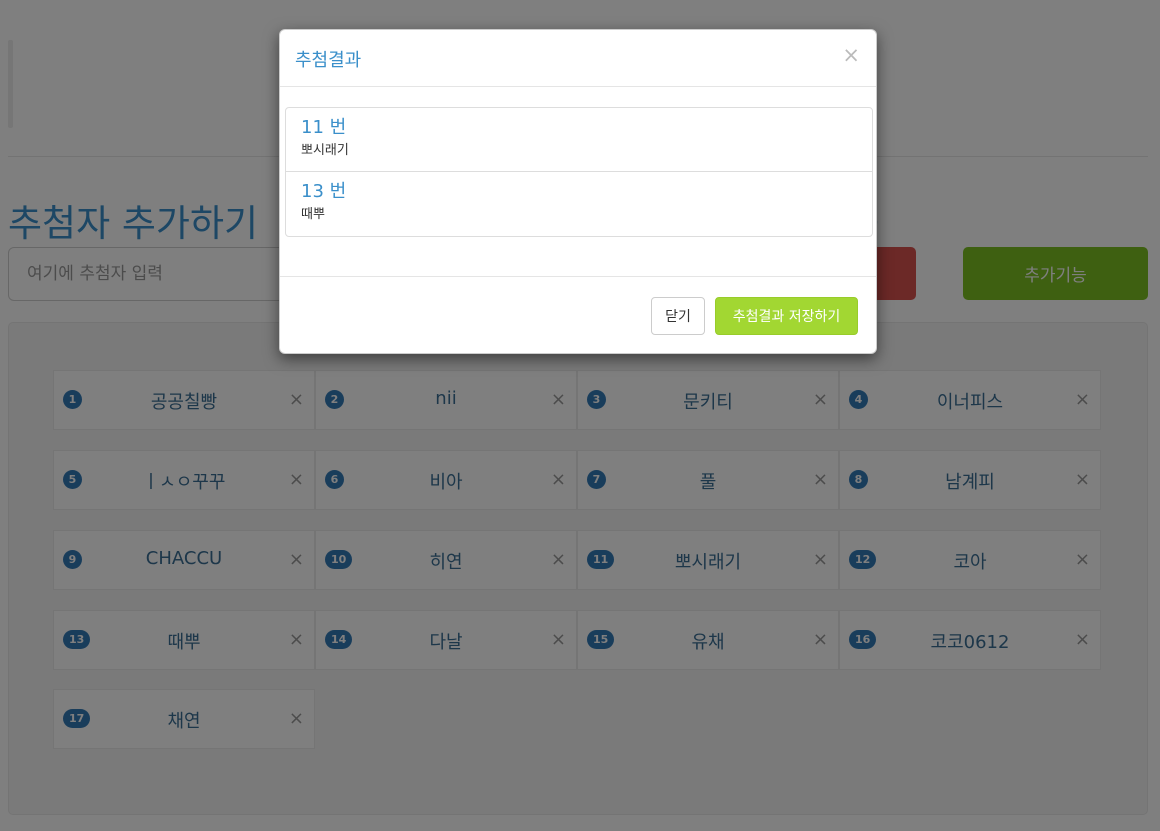  What do you see at coordinates (851, 55) in the screenshot?
I see `close-icon: ×` at bounding box center [851, 55].